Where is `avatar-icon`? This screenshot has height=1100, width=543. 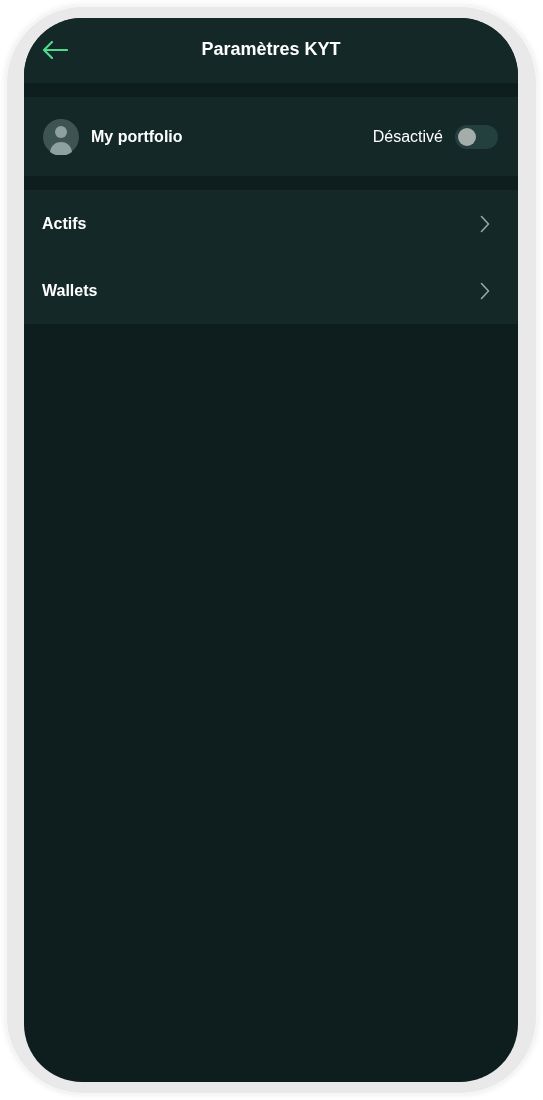
avatar-icon is located at coordinates (61, 136).